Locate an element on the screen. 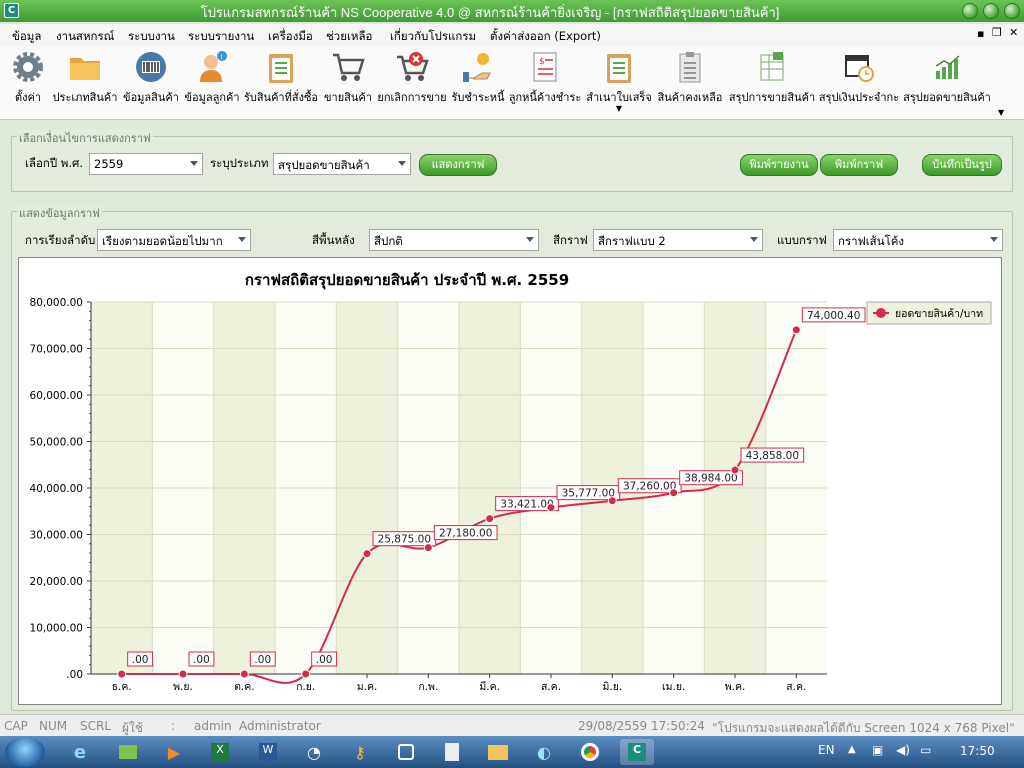  toolbar-receipt-copy-button: สำเนาใบเสร็จ ▼ is located at coordinates (619, 82).